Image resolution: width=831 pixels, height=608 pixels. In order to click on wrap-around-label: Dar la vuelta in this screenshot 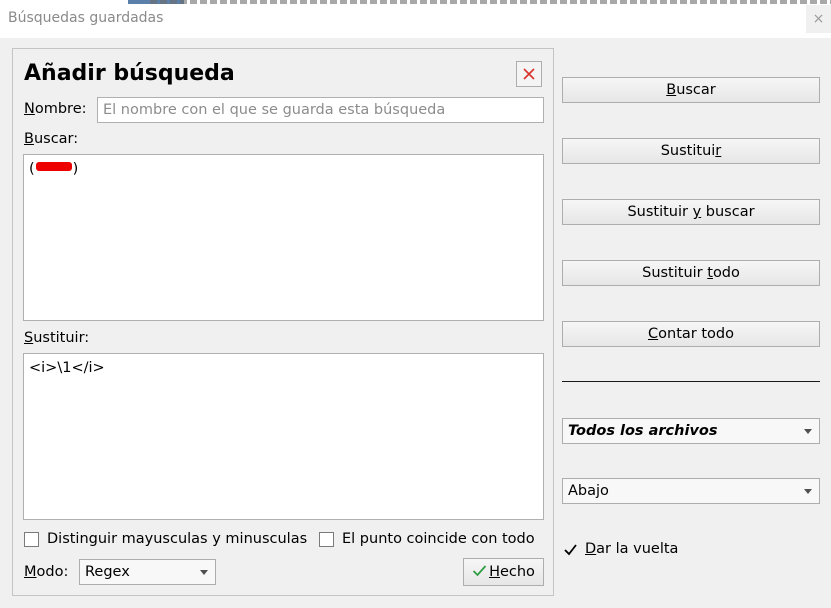, I will do `click(632, 549)`.